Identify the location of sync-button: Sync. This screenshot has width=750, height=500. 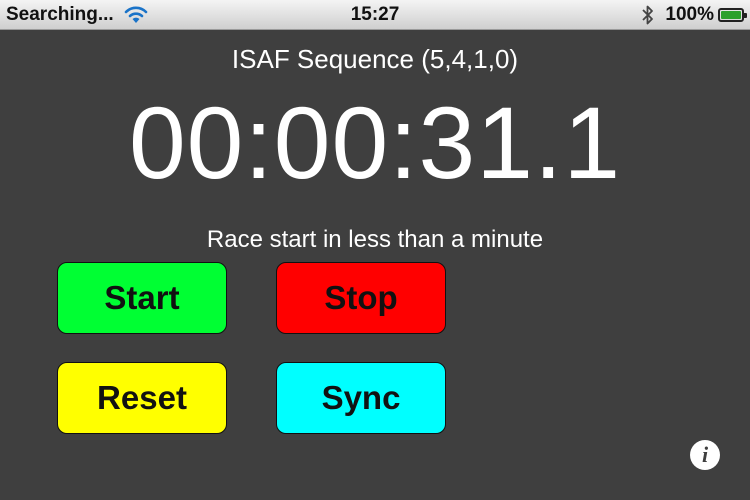
(361, 398).